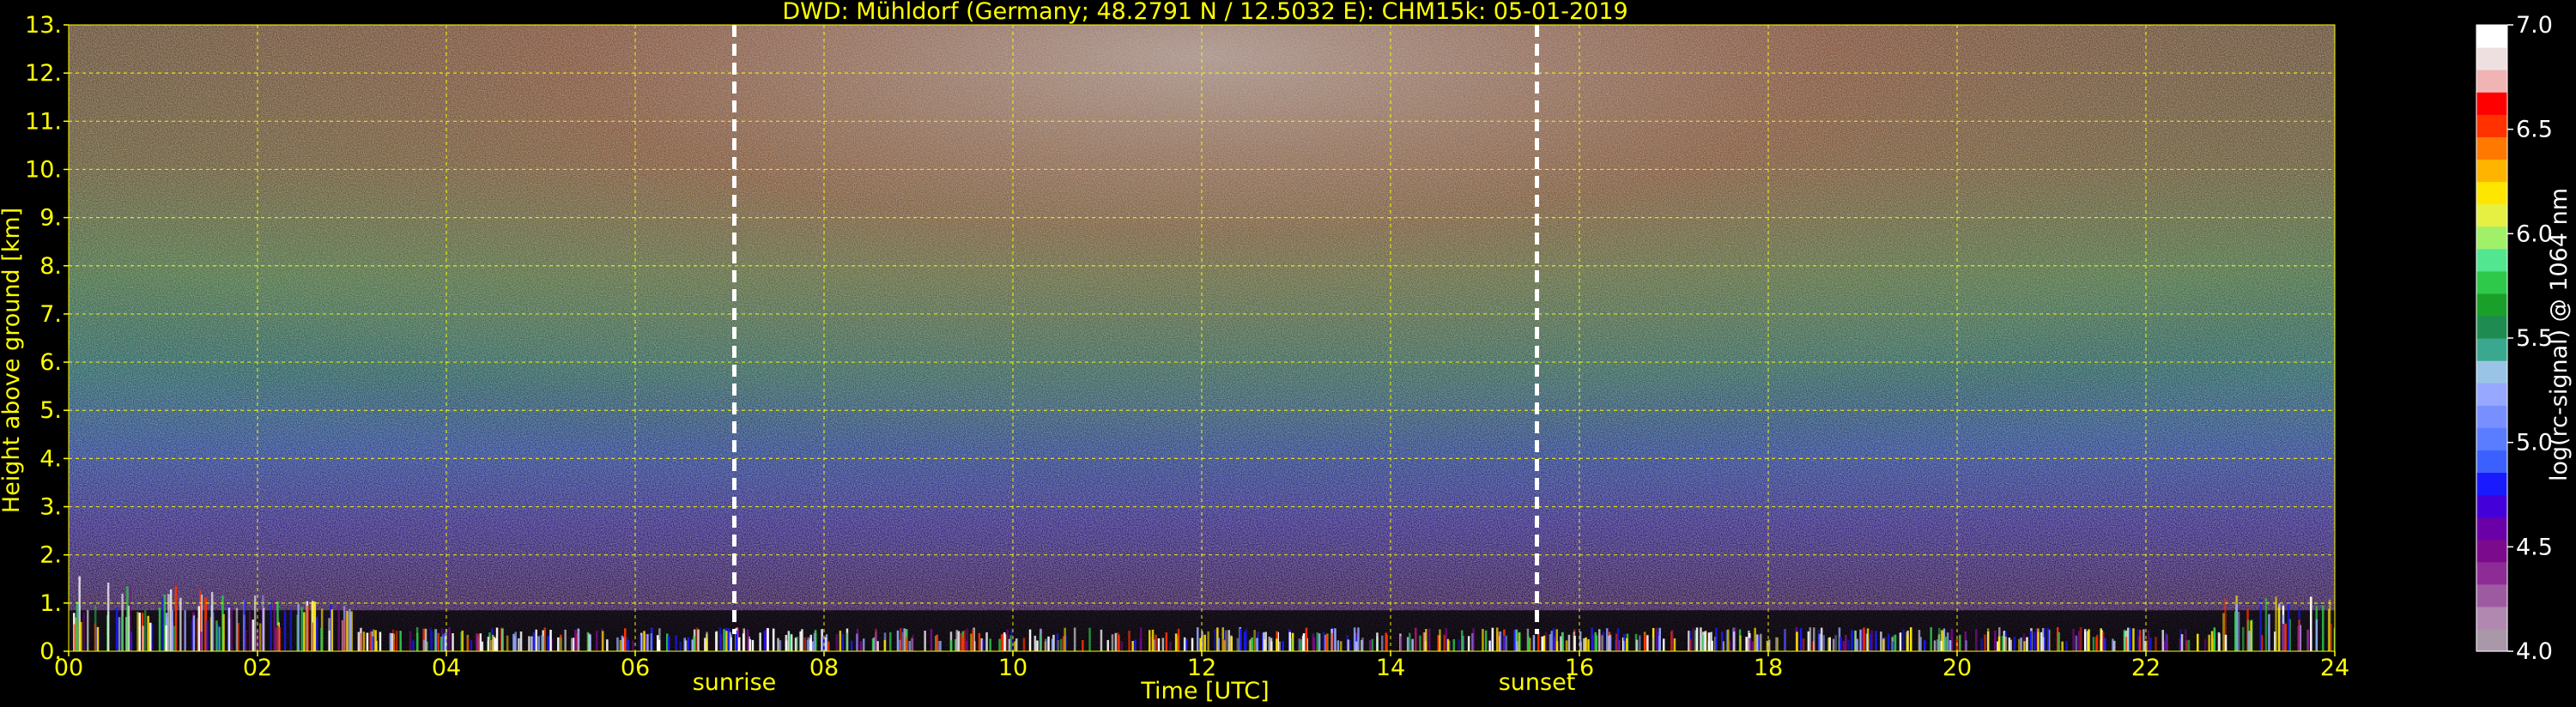  I want to click on y-tick-label: 3., so click(50, 508).